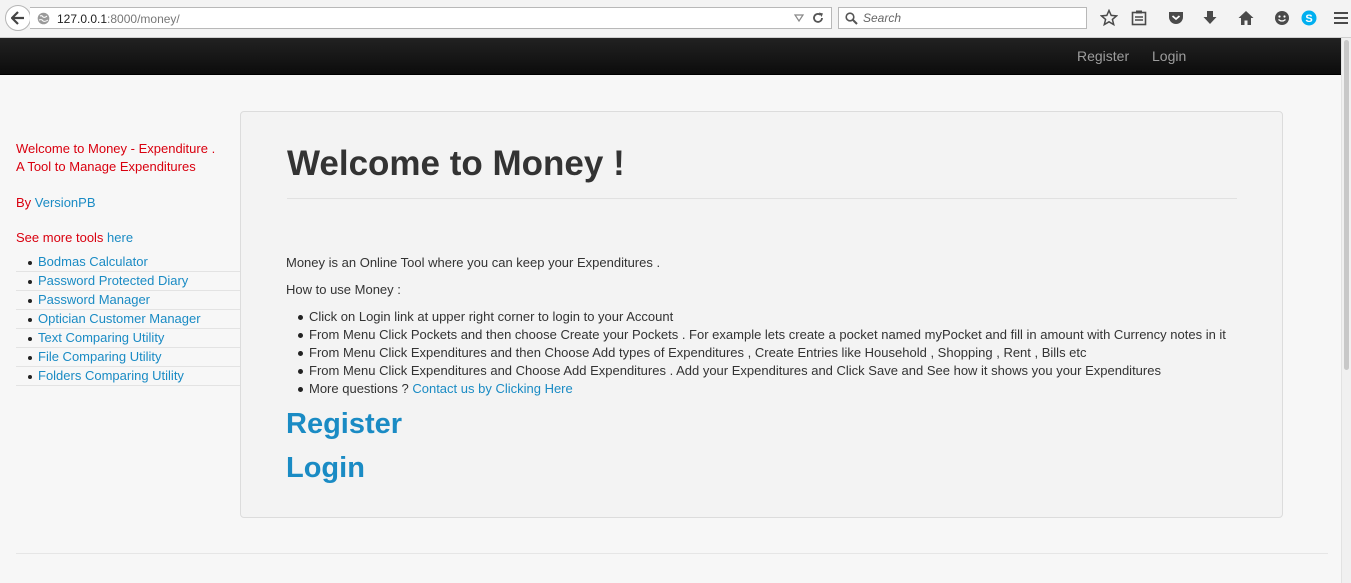 This screenshot has height=583, width=1351. Describe the element at coordinates (672, 553) in the screenshot. I see `footer-divider` at that location.